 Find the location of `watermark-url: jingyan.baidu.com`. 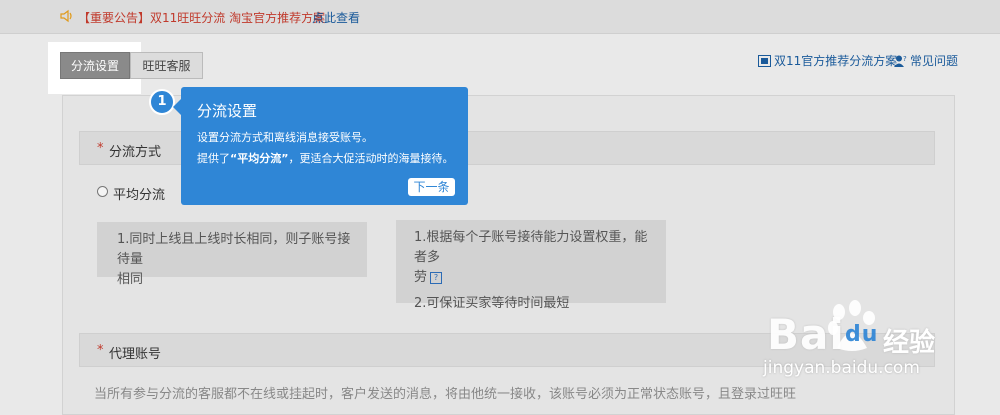

watermark-url: jingyan.baidu.com is located at coordinates (841, 368).